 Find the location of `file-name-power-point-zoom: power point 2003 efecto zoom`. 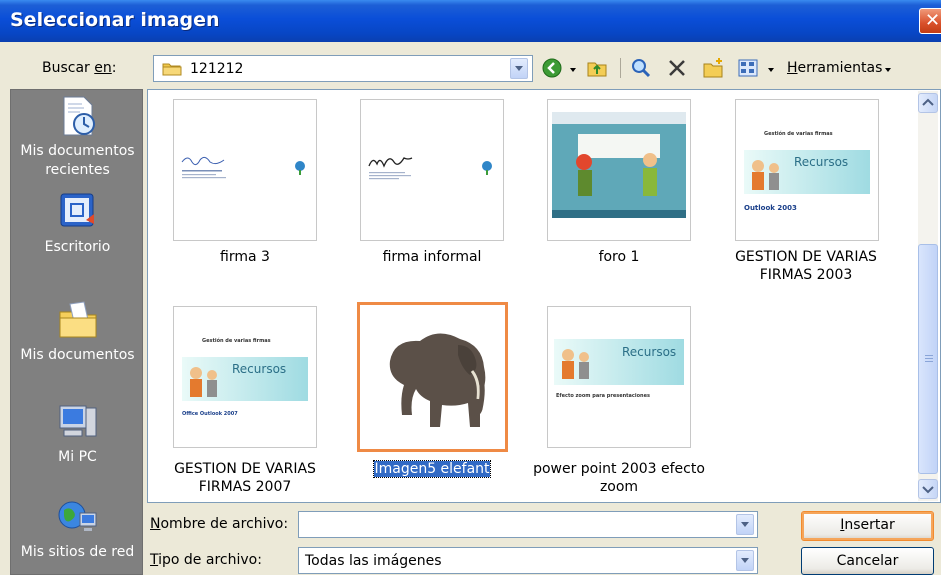

file-name-power-point-zoom: power point 2003 efecto zoom is located at coordinates (619, 478).